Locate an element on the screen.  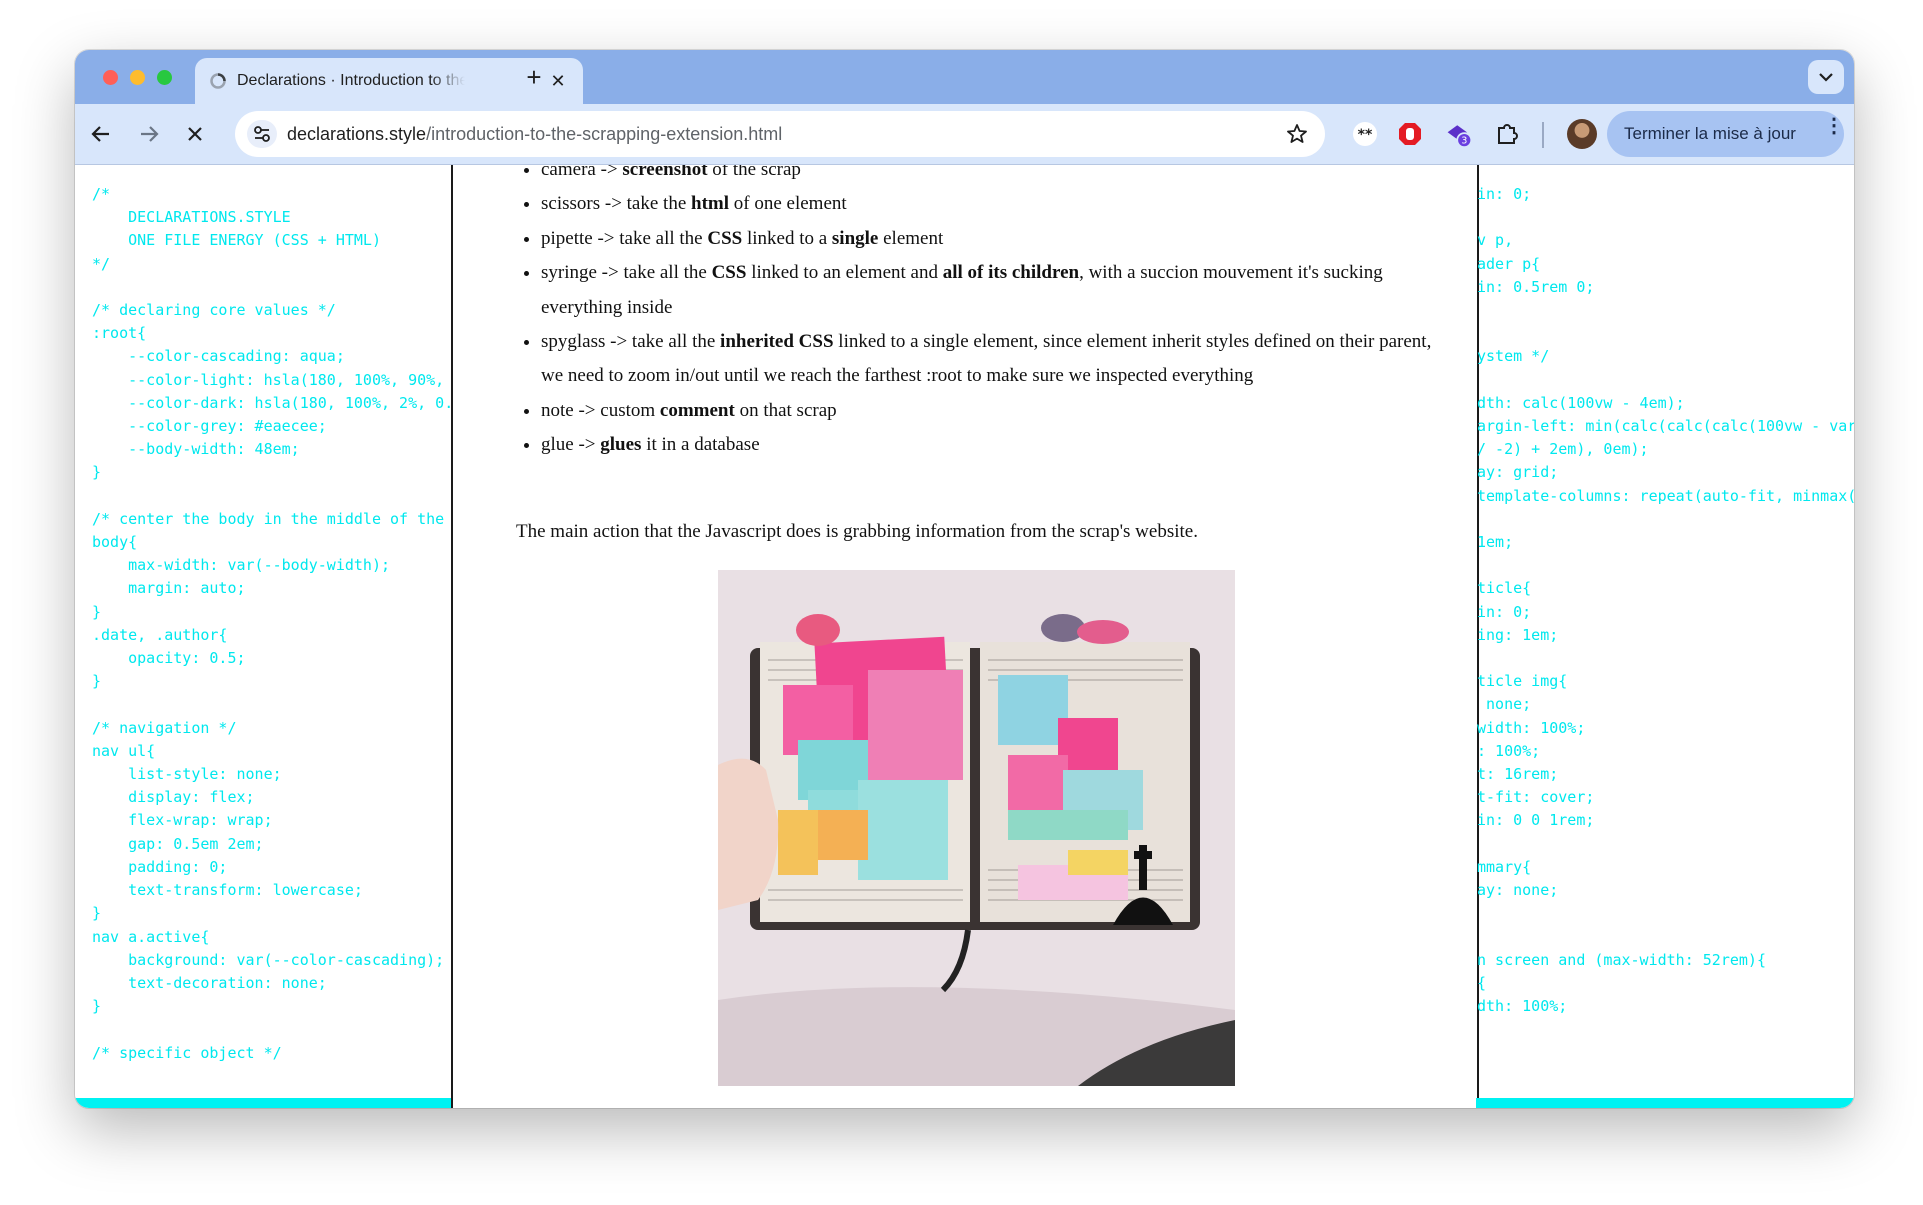
more-options-icon: ⋮ is located at coordinates (1834, 126).